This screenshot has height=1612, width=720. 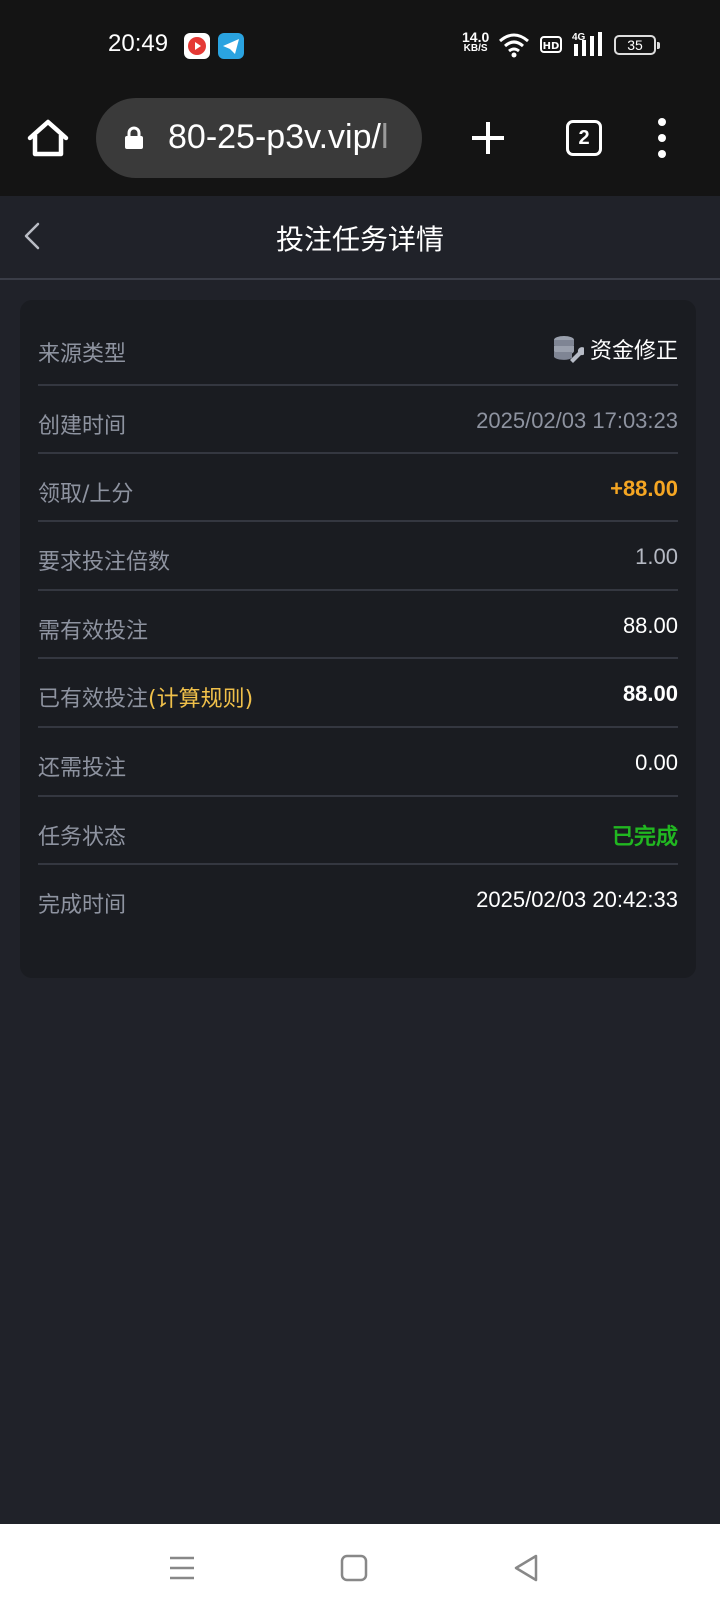 I want to click on browser-toolbar: 80-25-p3v.vip/l 2, so click(x=360, y=143).